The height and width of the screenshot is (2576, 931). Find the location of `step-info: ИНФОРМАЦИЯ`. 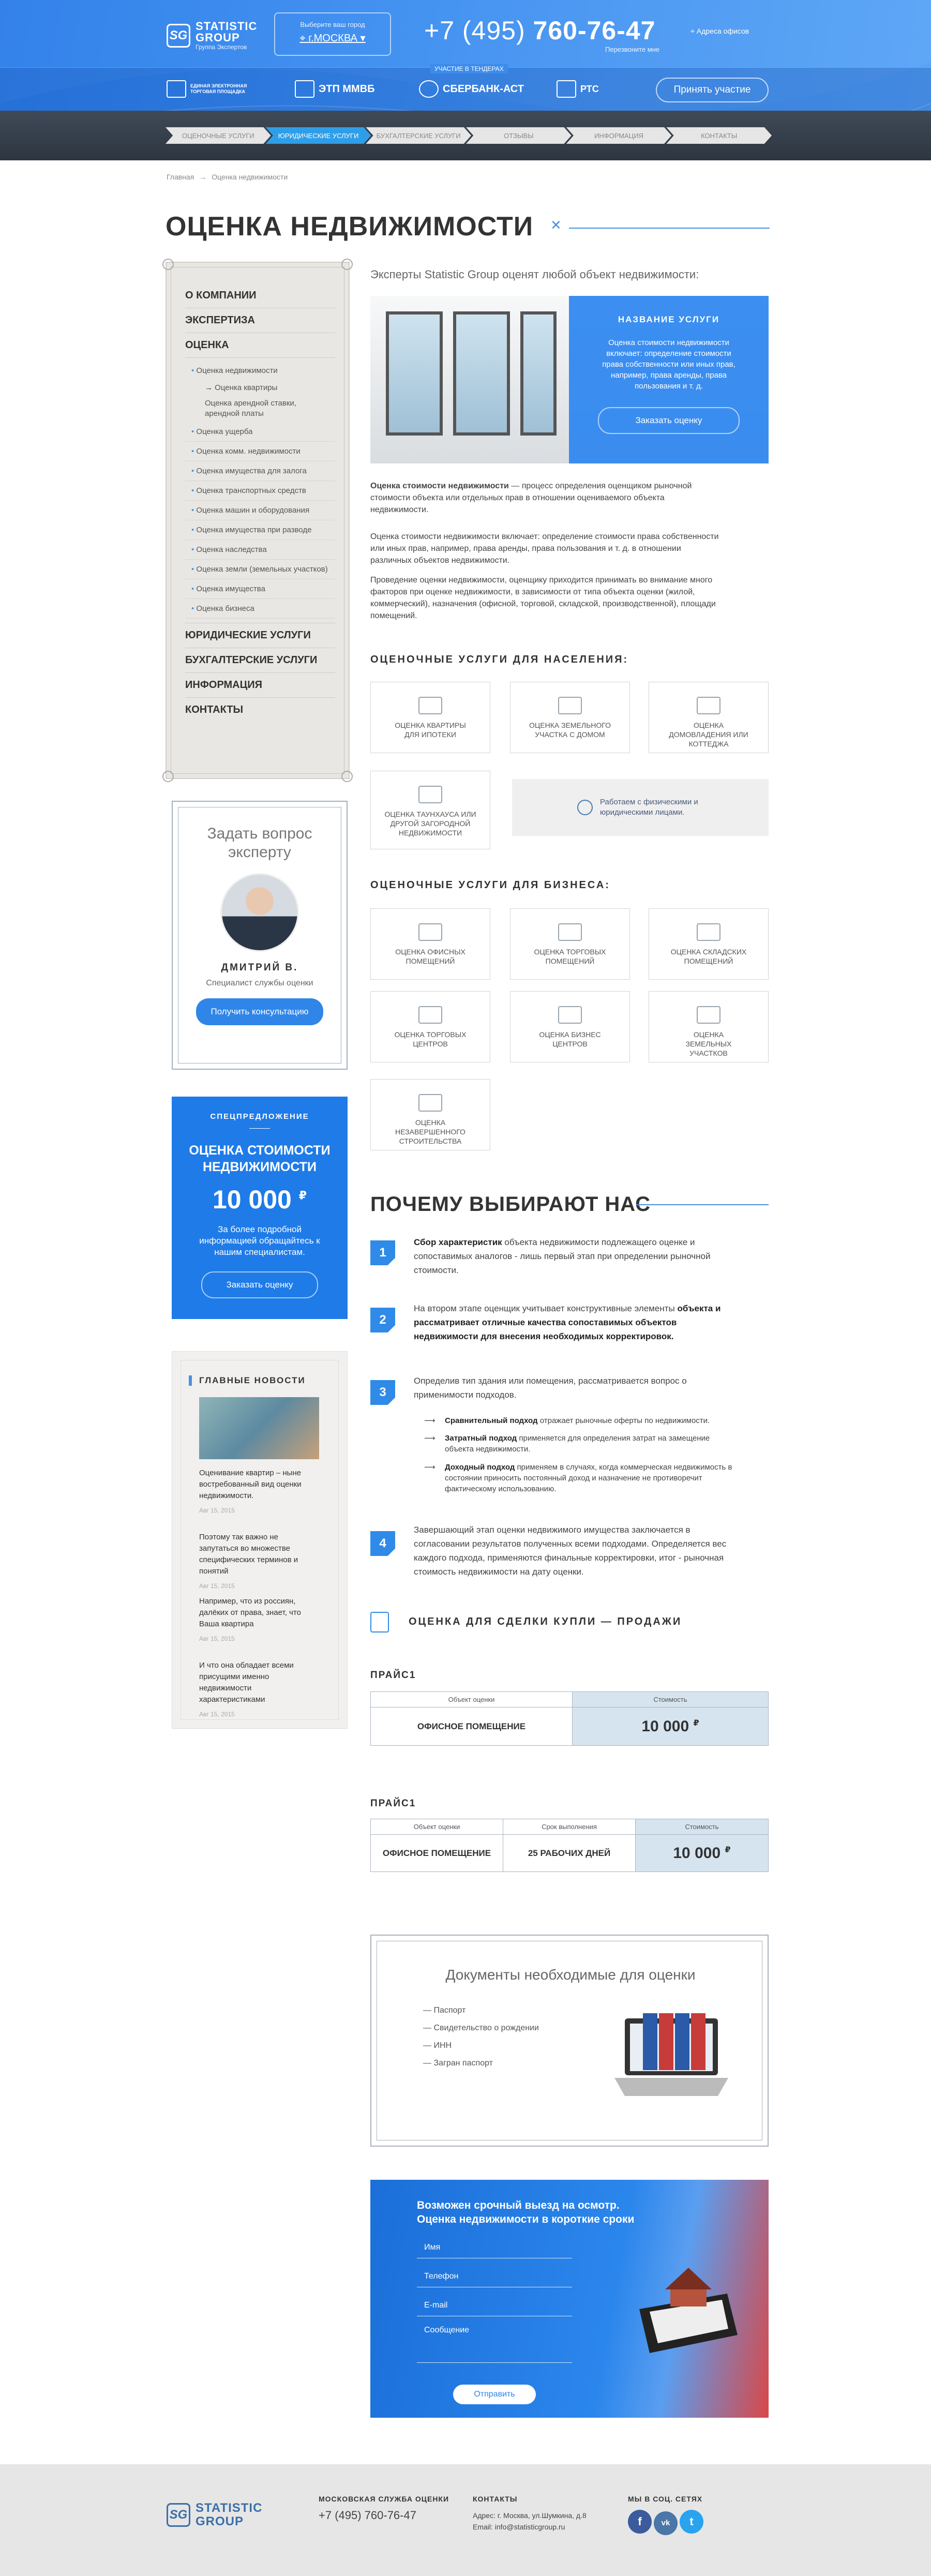

step-info: ИНФОРМАЦИЯ is located at coordinates (619, 135).